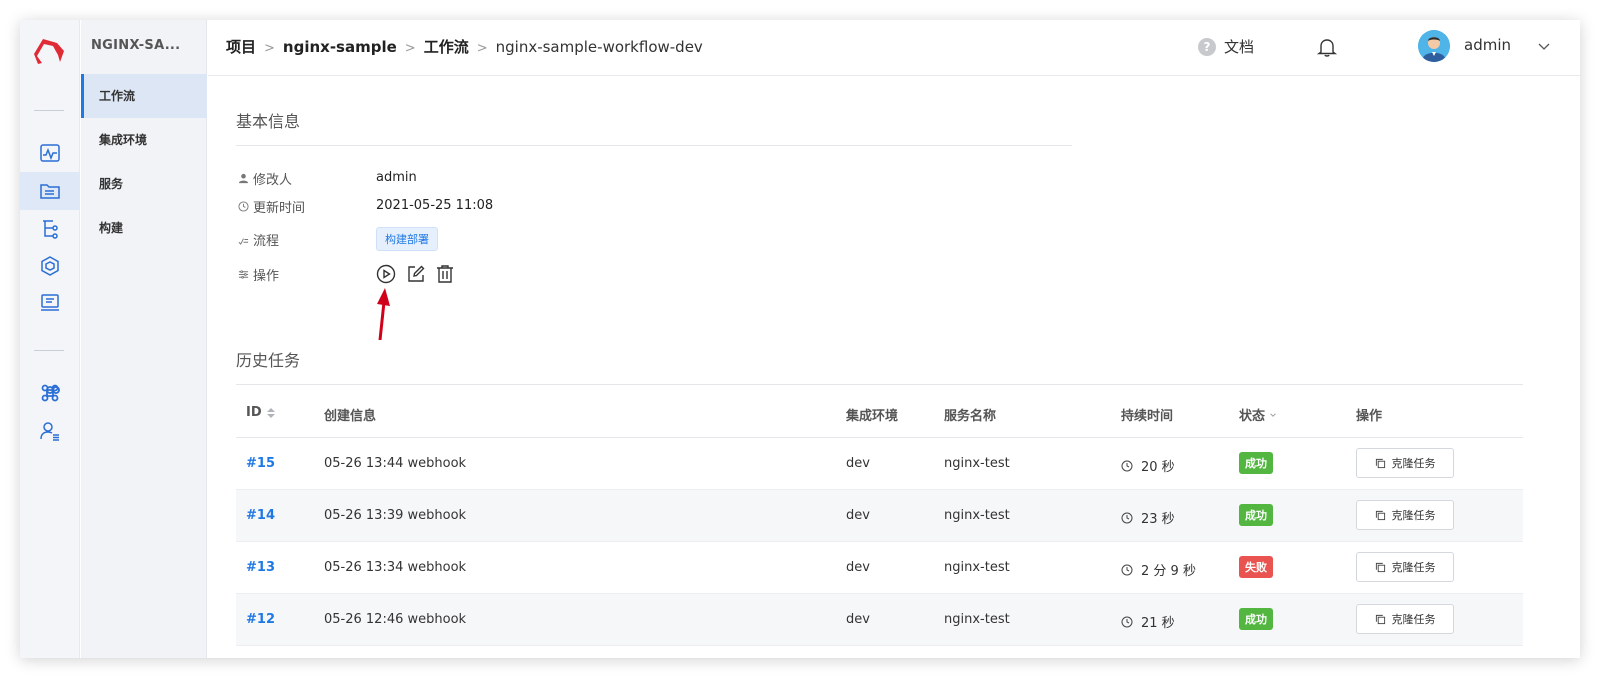  Describe the element at coordinates (407, 239) in the screenshot. I see `flow-tag: 构建部署` at that location.